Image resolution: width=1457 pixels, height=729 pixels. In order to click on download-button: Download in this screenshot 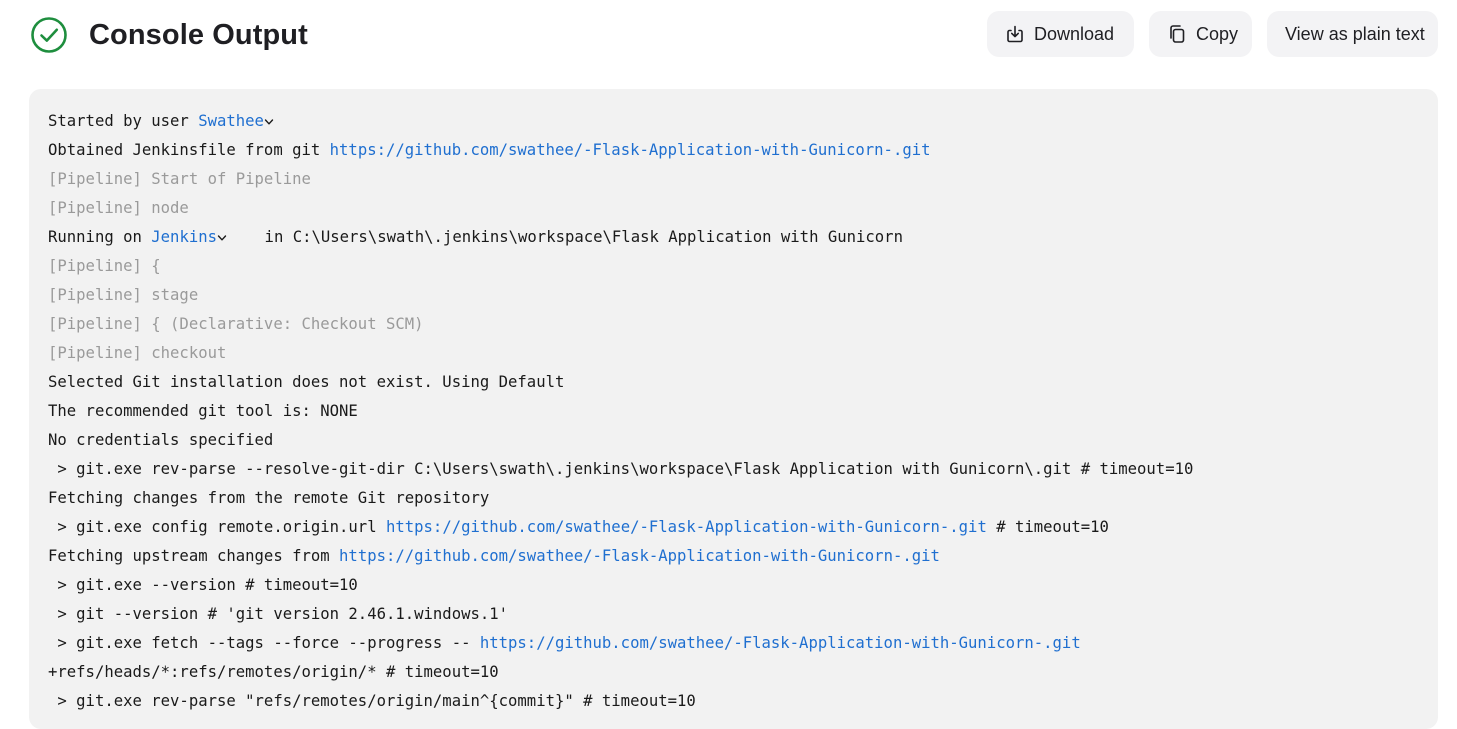, I will do `click(1060, 34)`.